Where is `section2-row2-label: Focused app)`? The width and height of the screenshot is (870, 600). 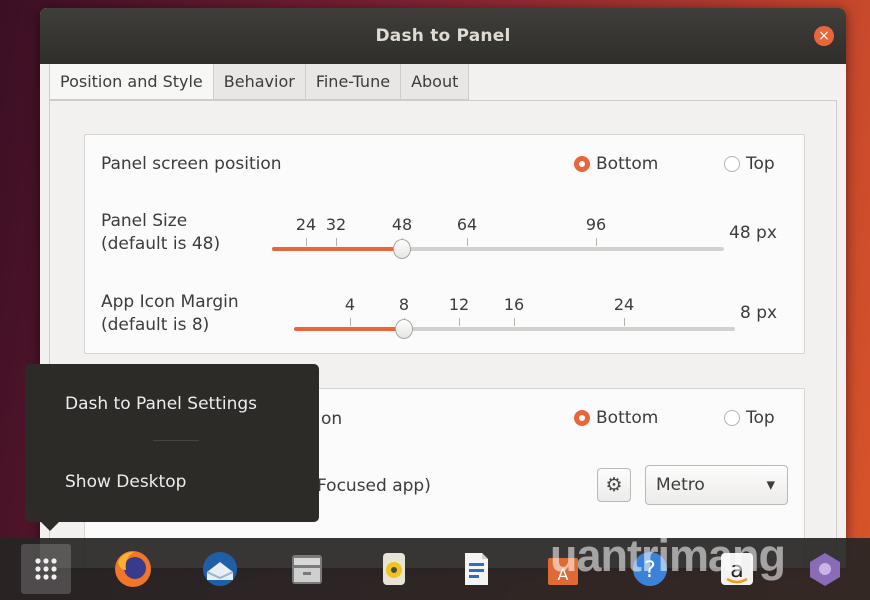
section2-row2-label: Focused app) is located at coordinates (374, 486).